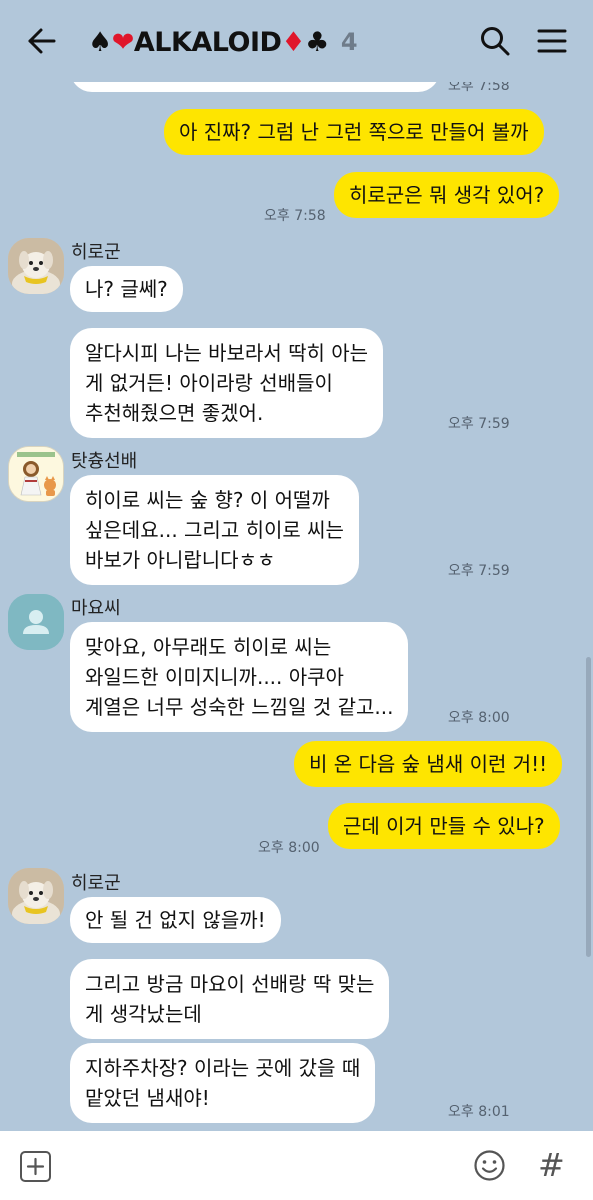  Describe the element at coordinates (552, 41) in the screenshot. I see `hamburger-menu-icon` at that location.